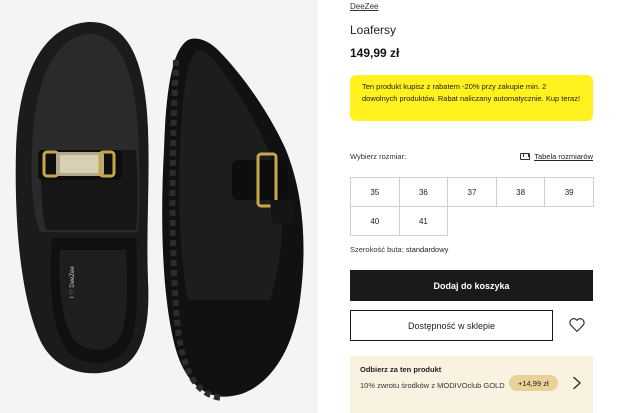 The image size is (620, 413). I want to click on size-option: 37, so click(472, 192).